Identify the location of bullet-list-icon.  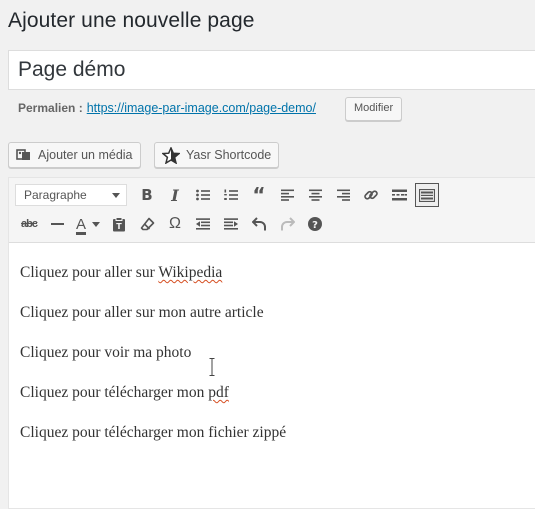
(203, 195).